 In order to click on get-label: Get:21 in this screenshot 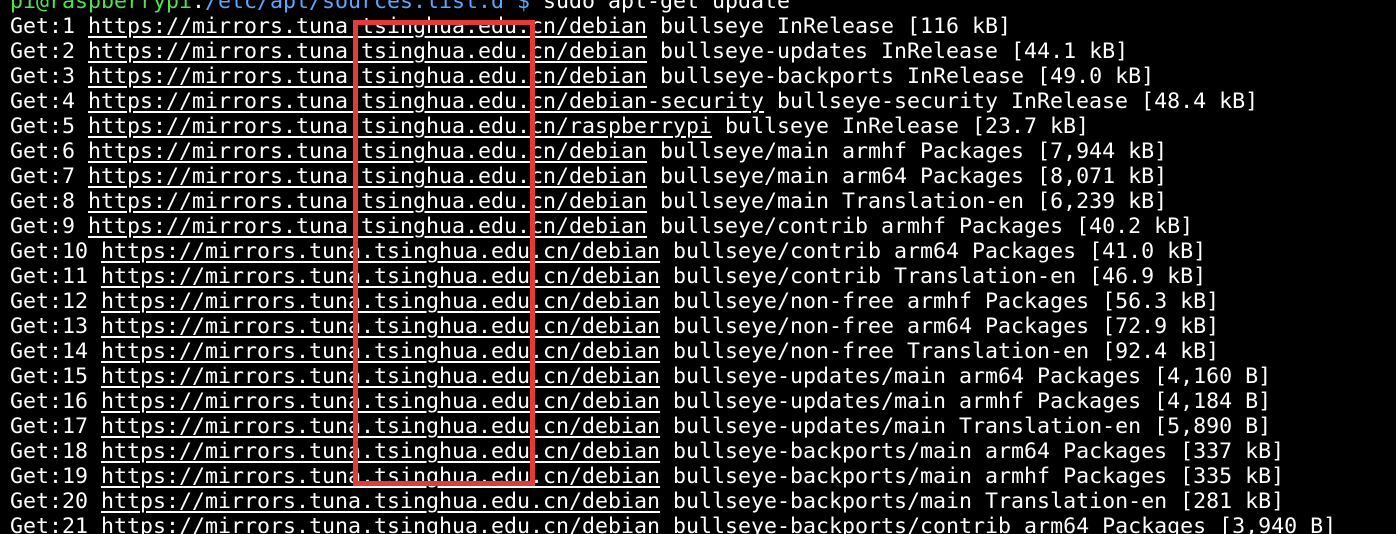, I will do `click(56, 524)`.